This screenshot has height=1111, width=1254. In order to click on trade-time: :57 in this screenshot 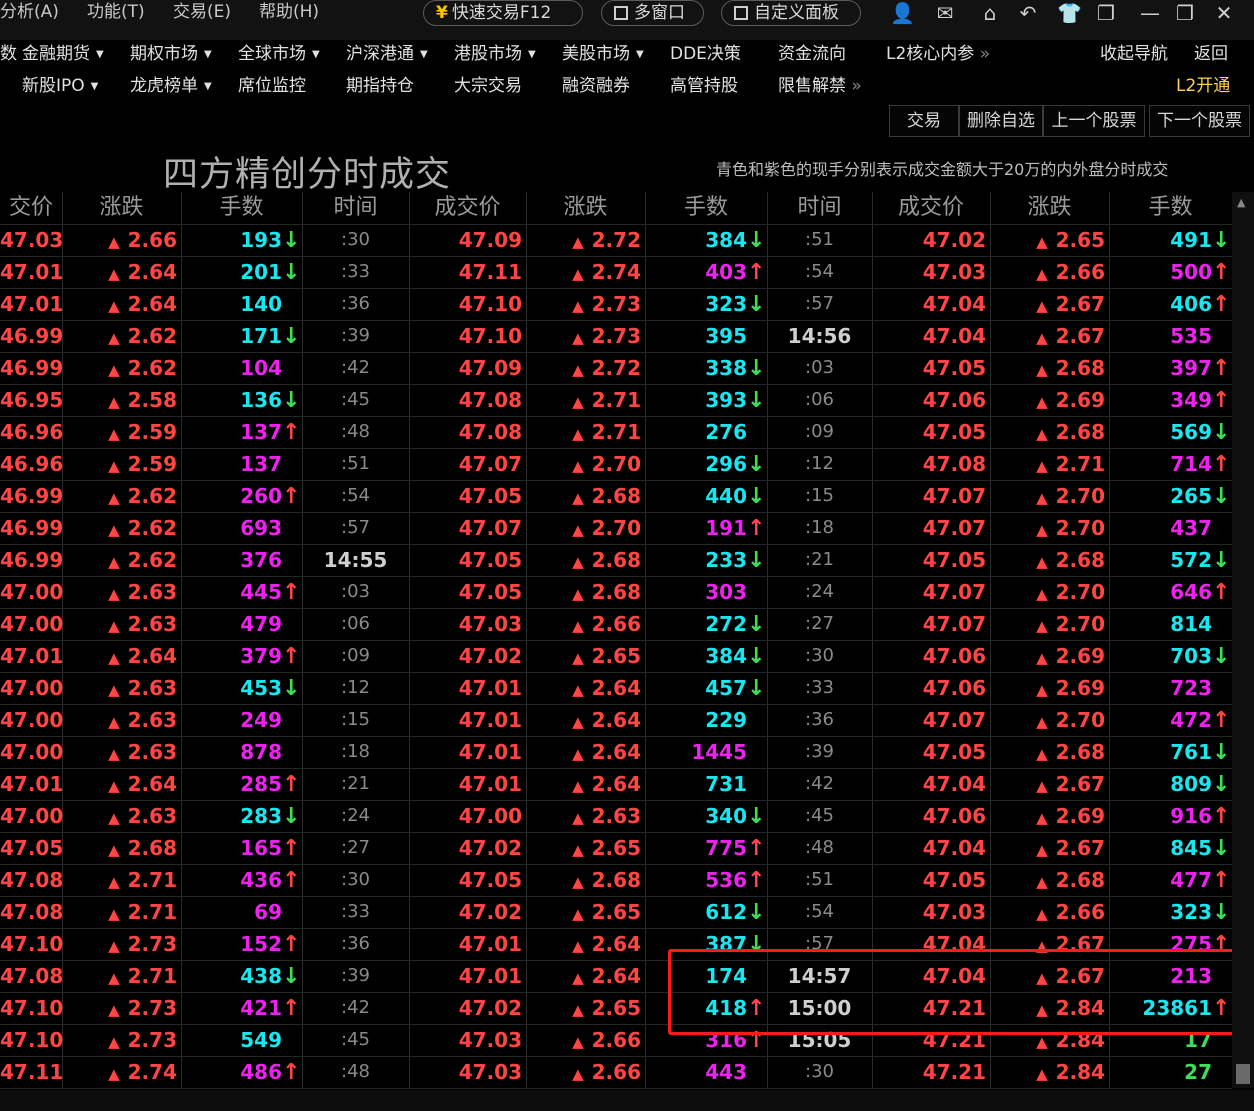, I will do `click(819, 303)`.